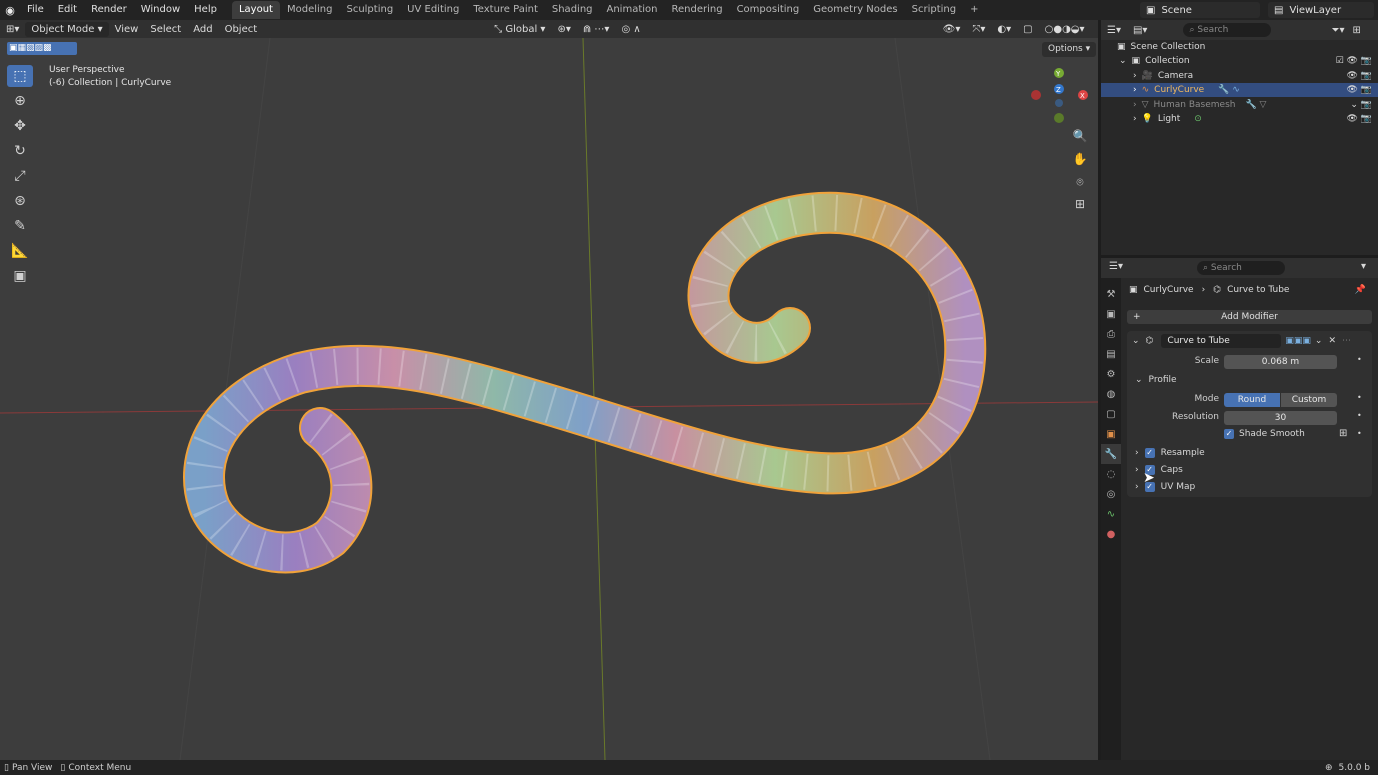 This screenshot has width=1378, height=775. What do you see at coordinates (20, 151) in the screenshot?
I see `rotate-tool-icon: ↻` at bounding box center [20, 151].